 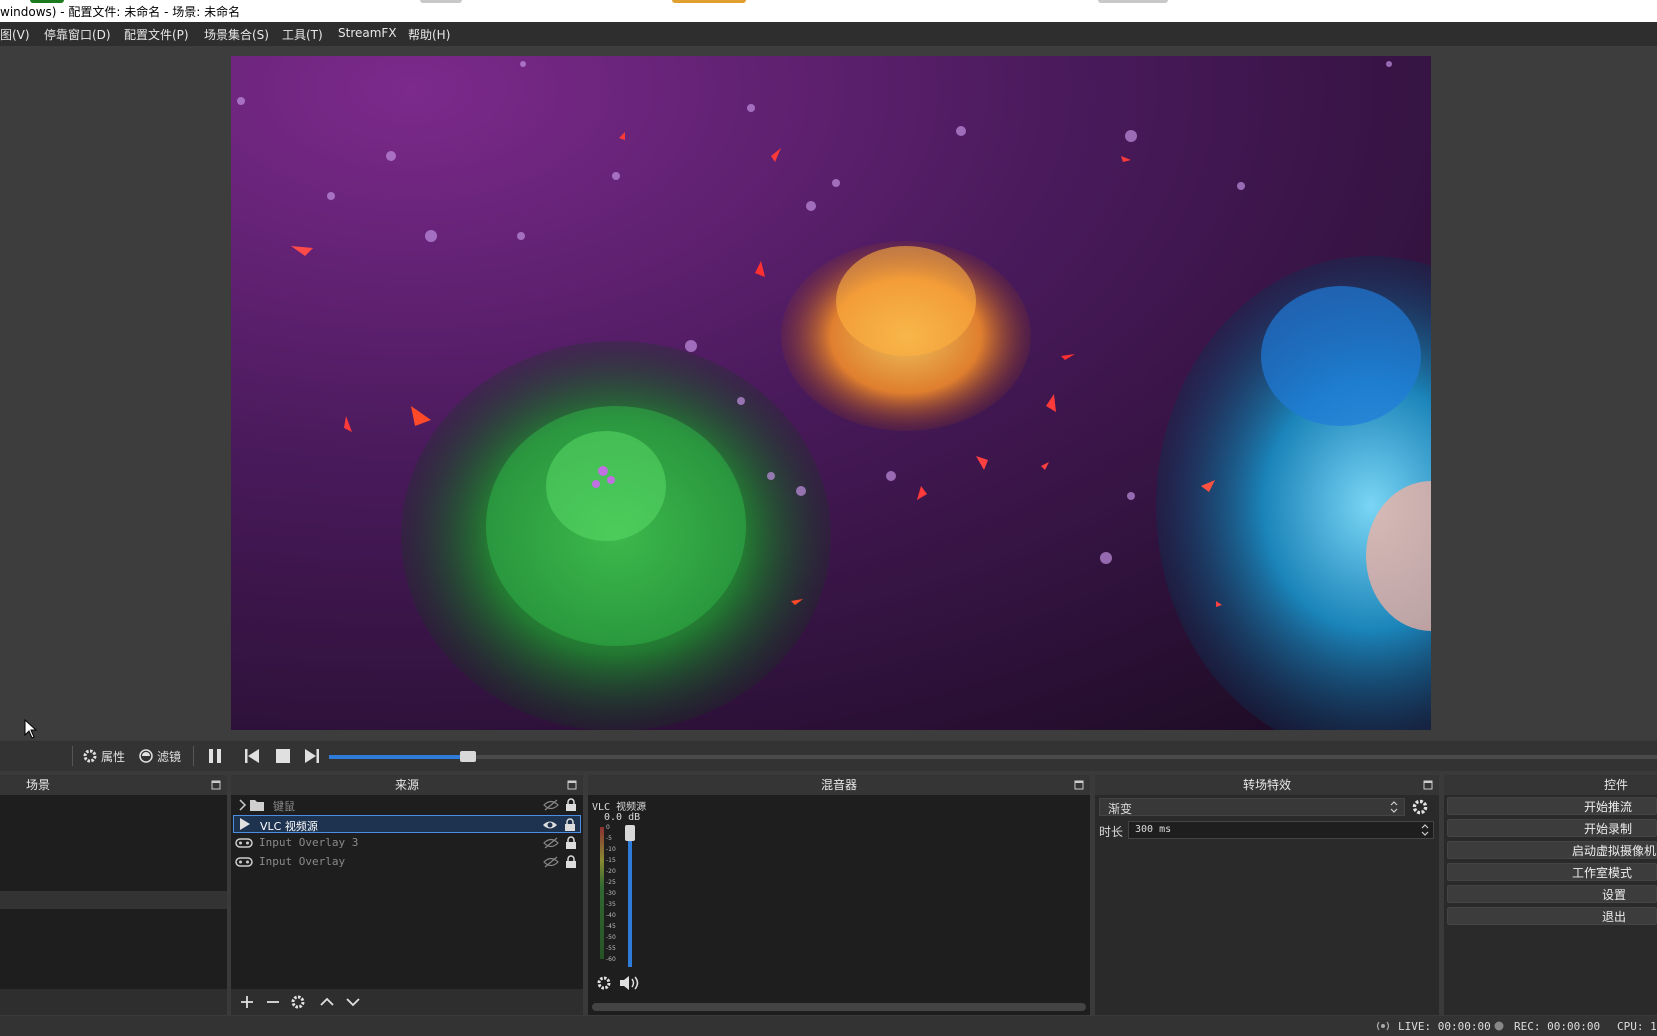 I want to click on source-item-vlc: VLC 视频源, so click(x=407, y=824).